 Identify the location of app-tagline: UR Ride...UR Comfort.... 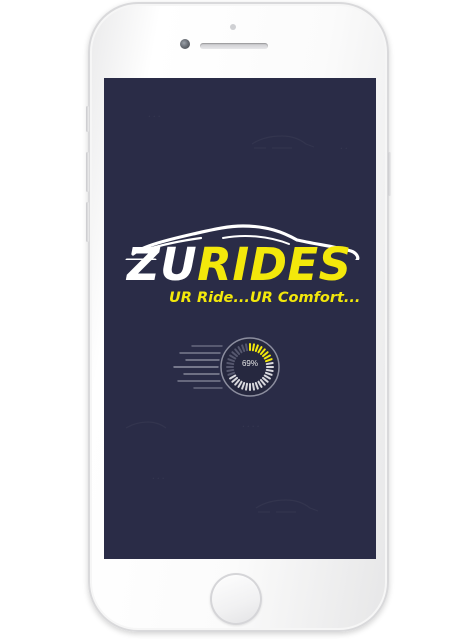
(265, 298).